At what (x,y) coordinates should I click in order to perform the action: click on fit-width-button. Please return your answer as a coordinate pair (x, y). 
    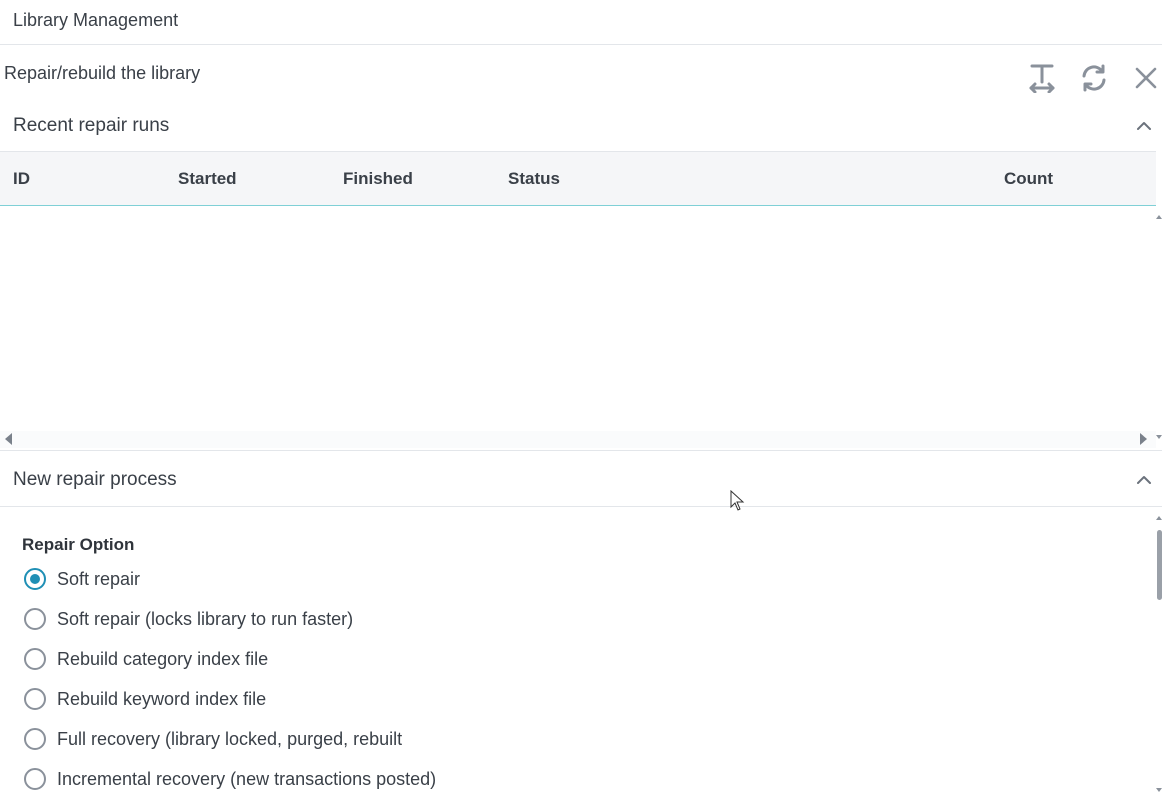
    Looking at the image, I should click on (1042, 78).